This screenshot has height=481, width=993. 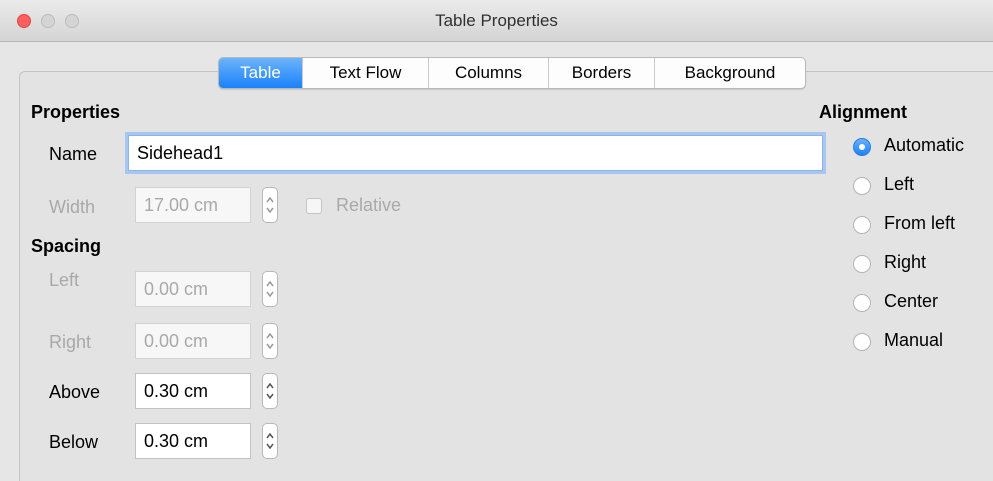 I want to click on spacing-below-label: Below, so click(x=74, y=442).